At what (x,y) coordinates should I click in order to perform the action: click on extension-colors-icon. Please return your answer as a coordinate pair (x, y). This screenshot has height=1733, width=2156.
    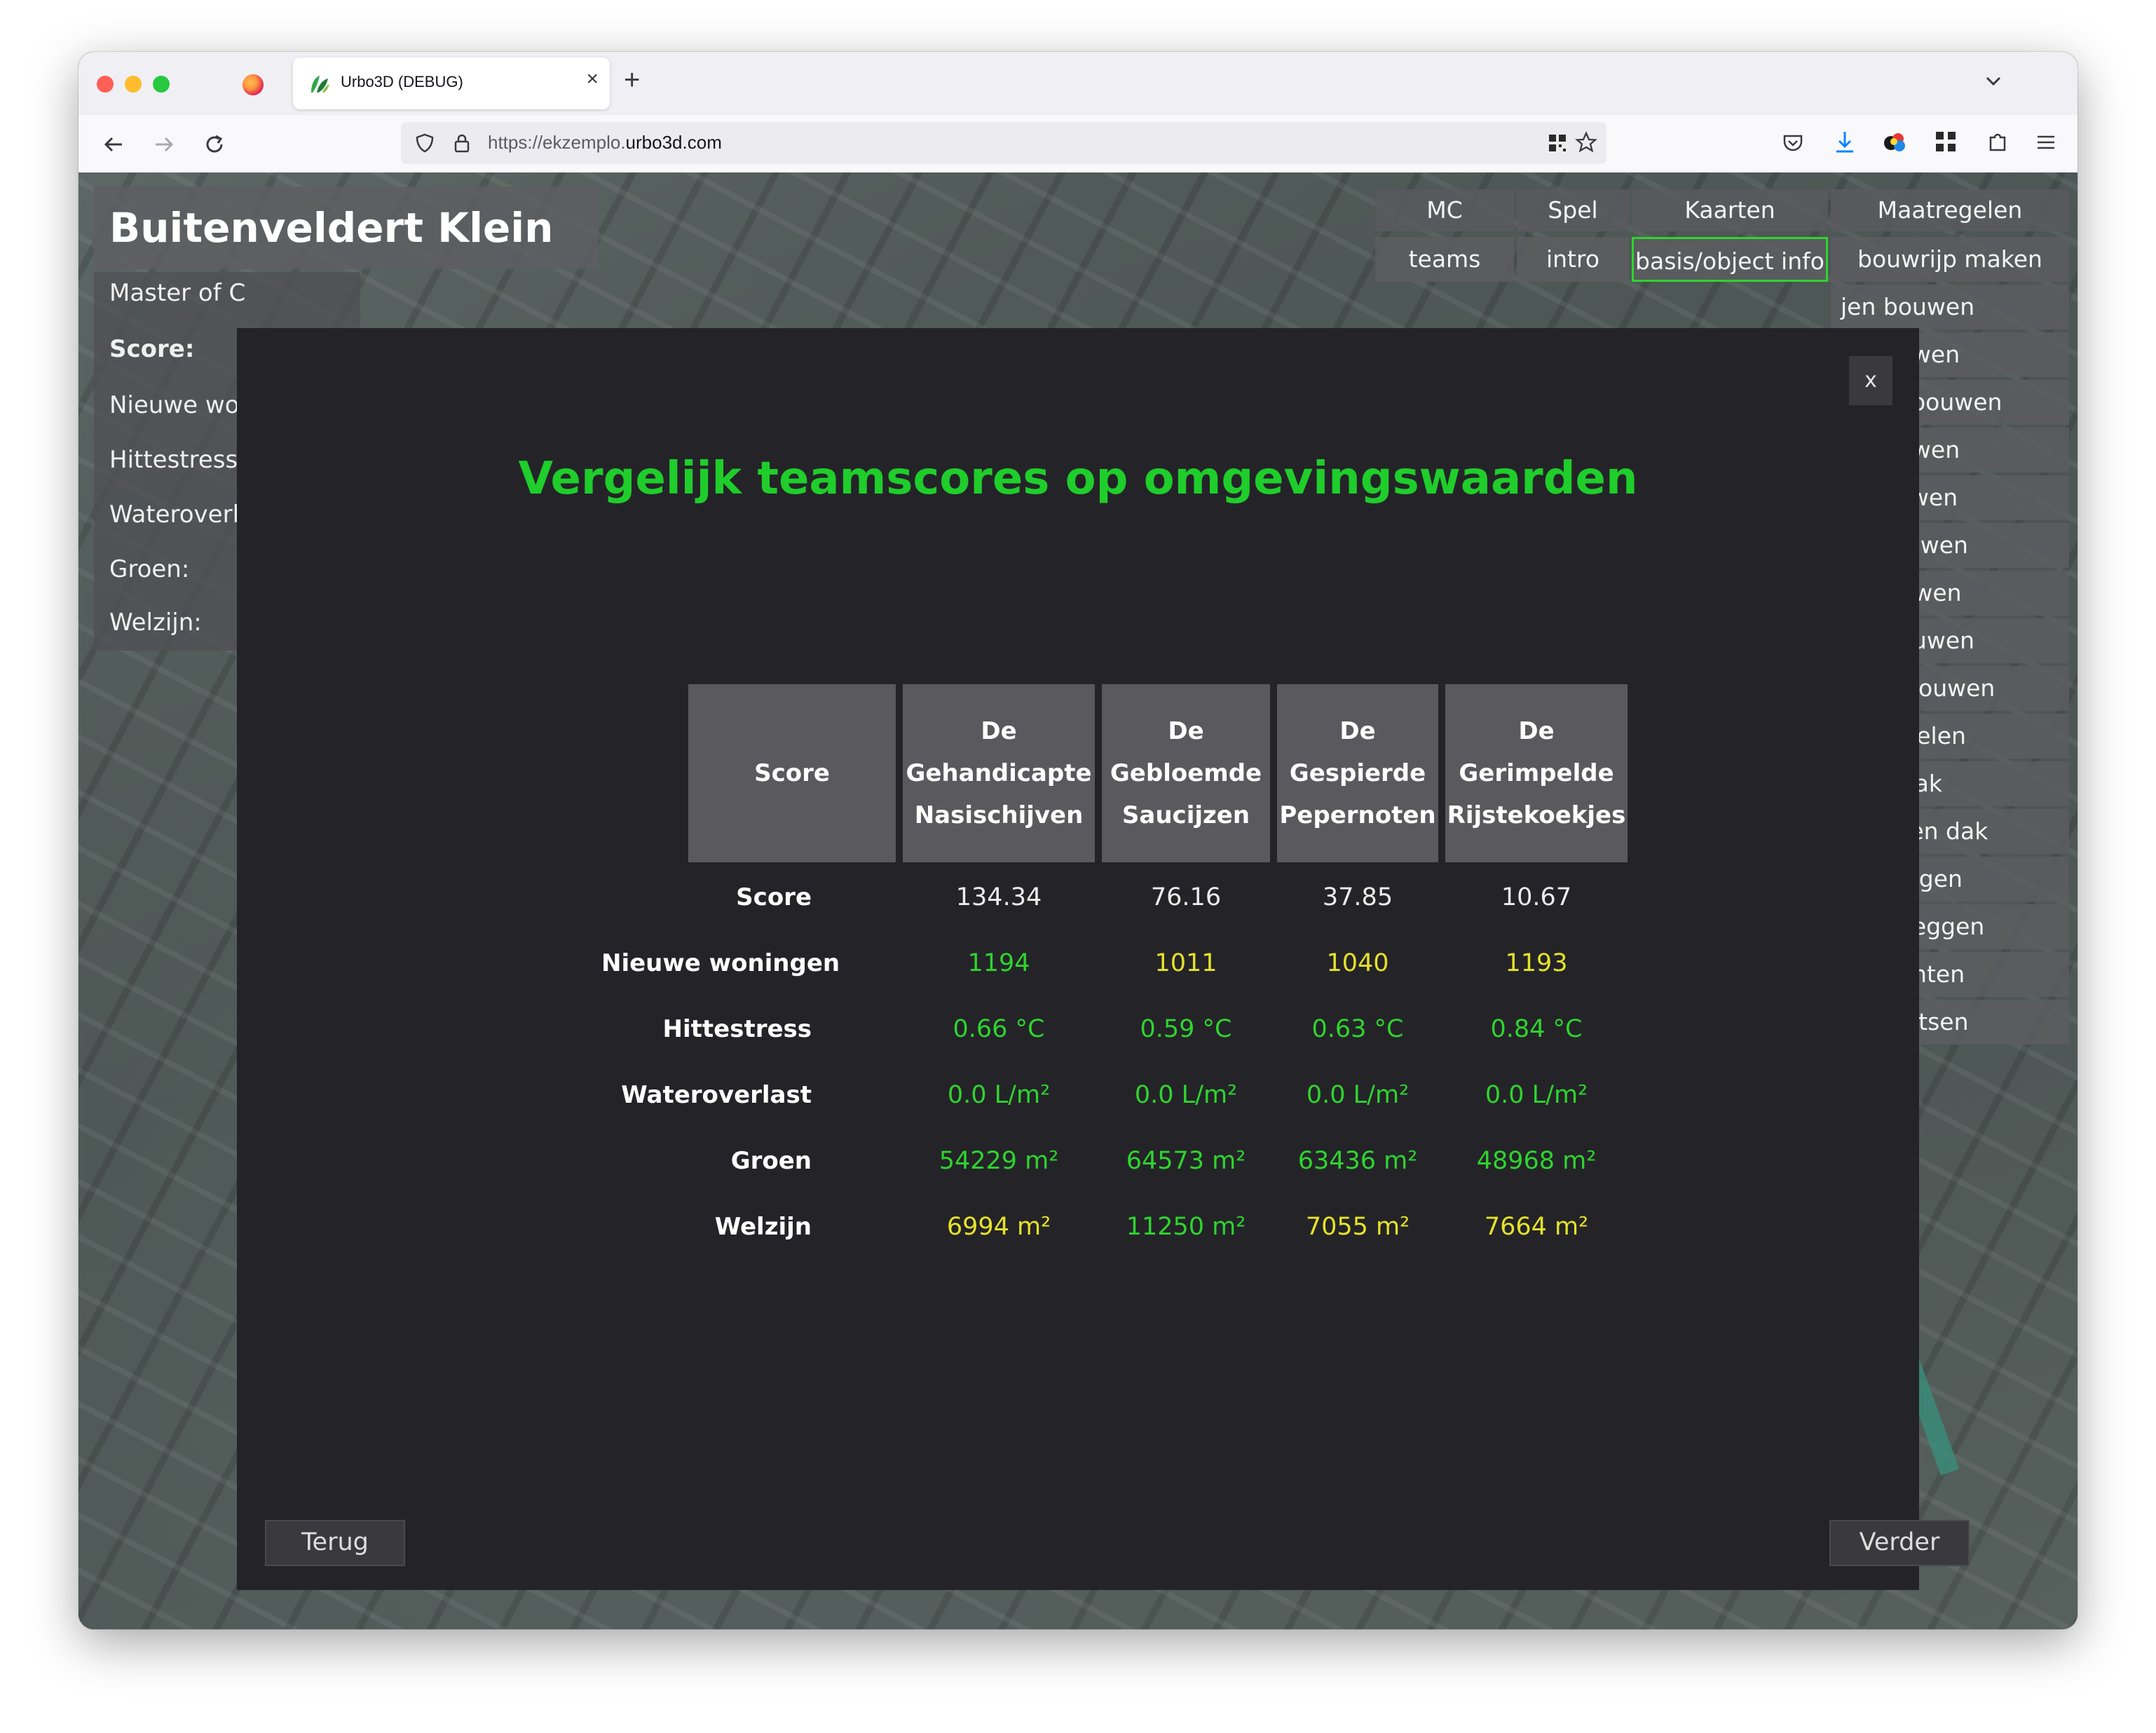
    Looking at the image, I should click on (1895, 142).